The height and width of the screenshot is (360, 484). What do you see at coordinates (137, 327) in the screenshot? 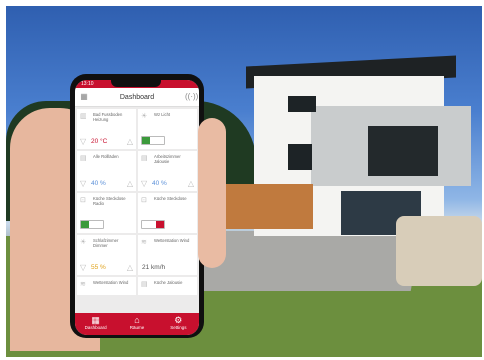
I see `nav-label: Räume` at bounding box center [137, 327].